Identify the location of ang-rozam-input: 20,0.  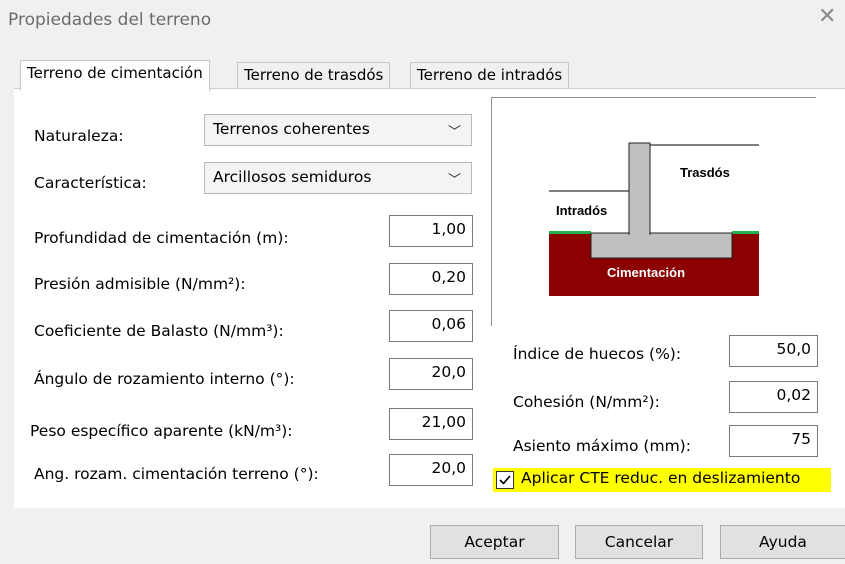
(431, 470).